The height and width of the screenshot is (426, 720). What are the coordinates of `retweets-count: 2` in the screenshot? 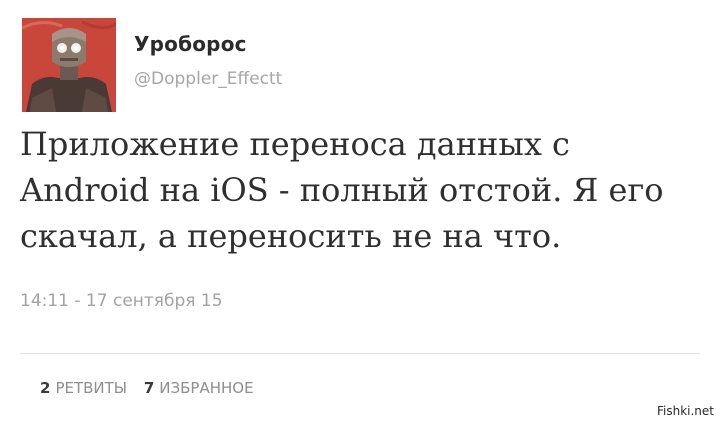 It's located at (45, 388).